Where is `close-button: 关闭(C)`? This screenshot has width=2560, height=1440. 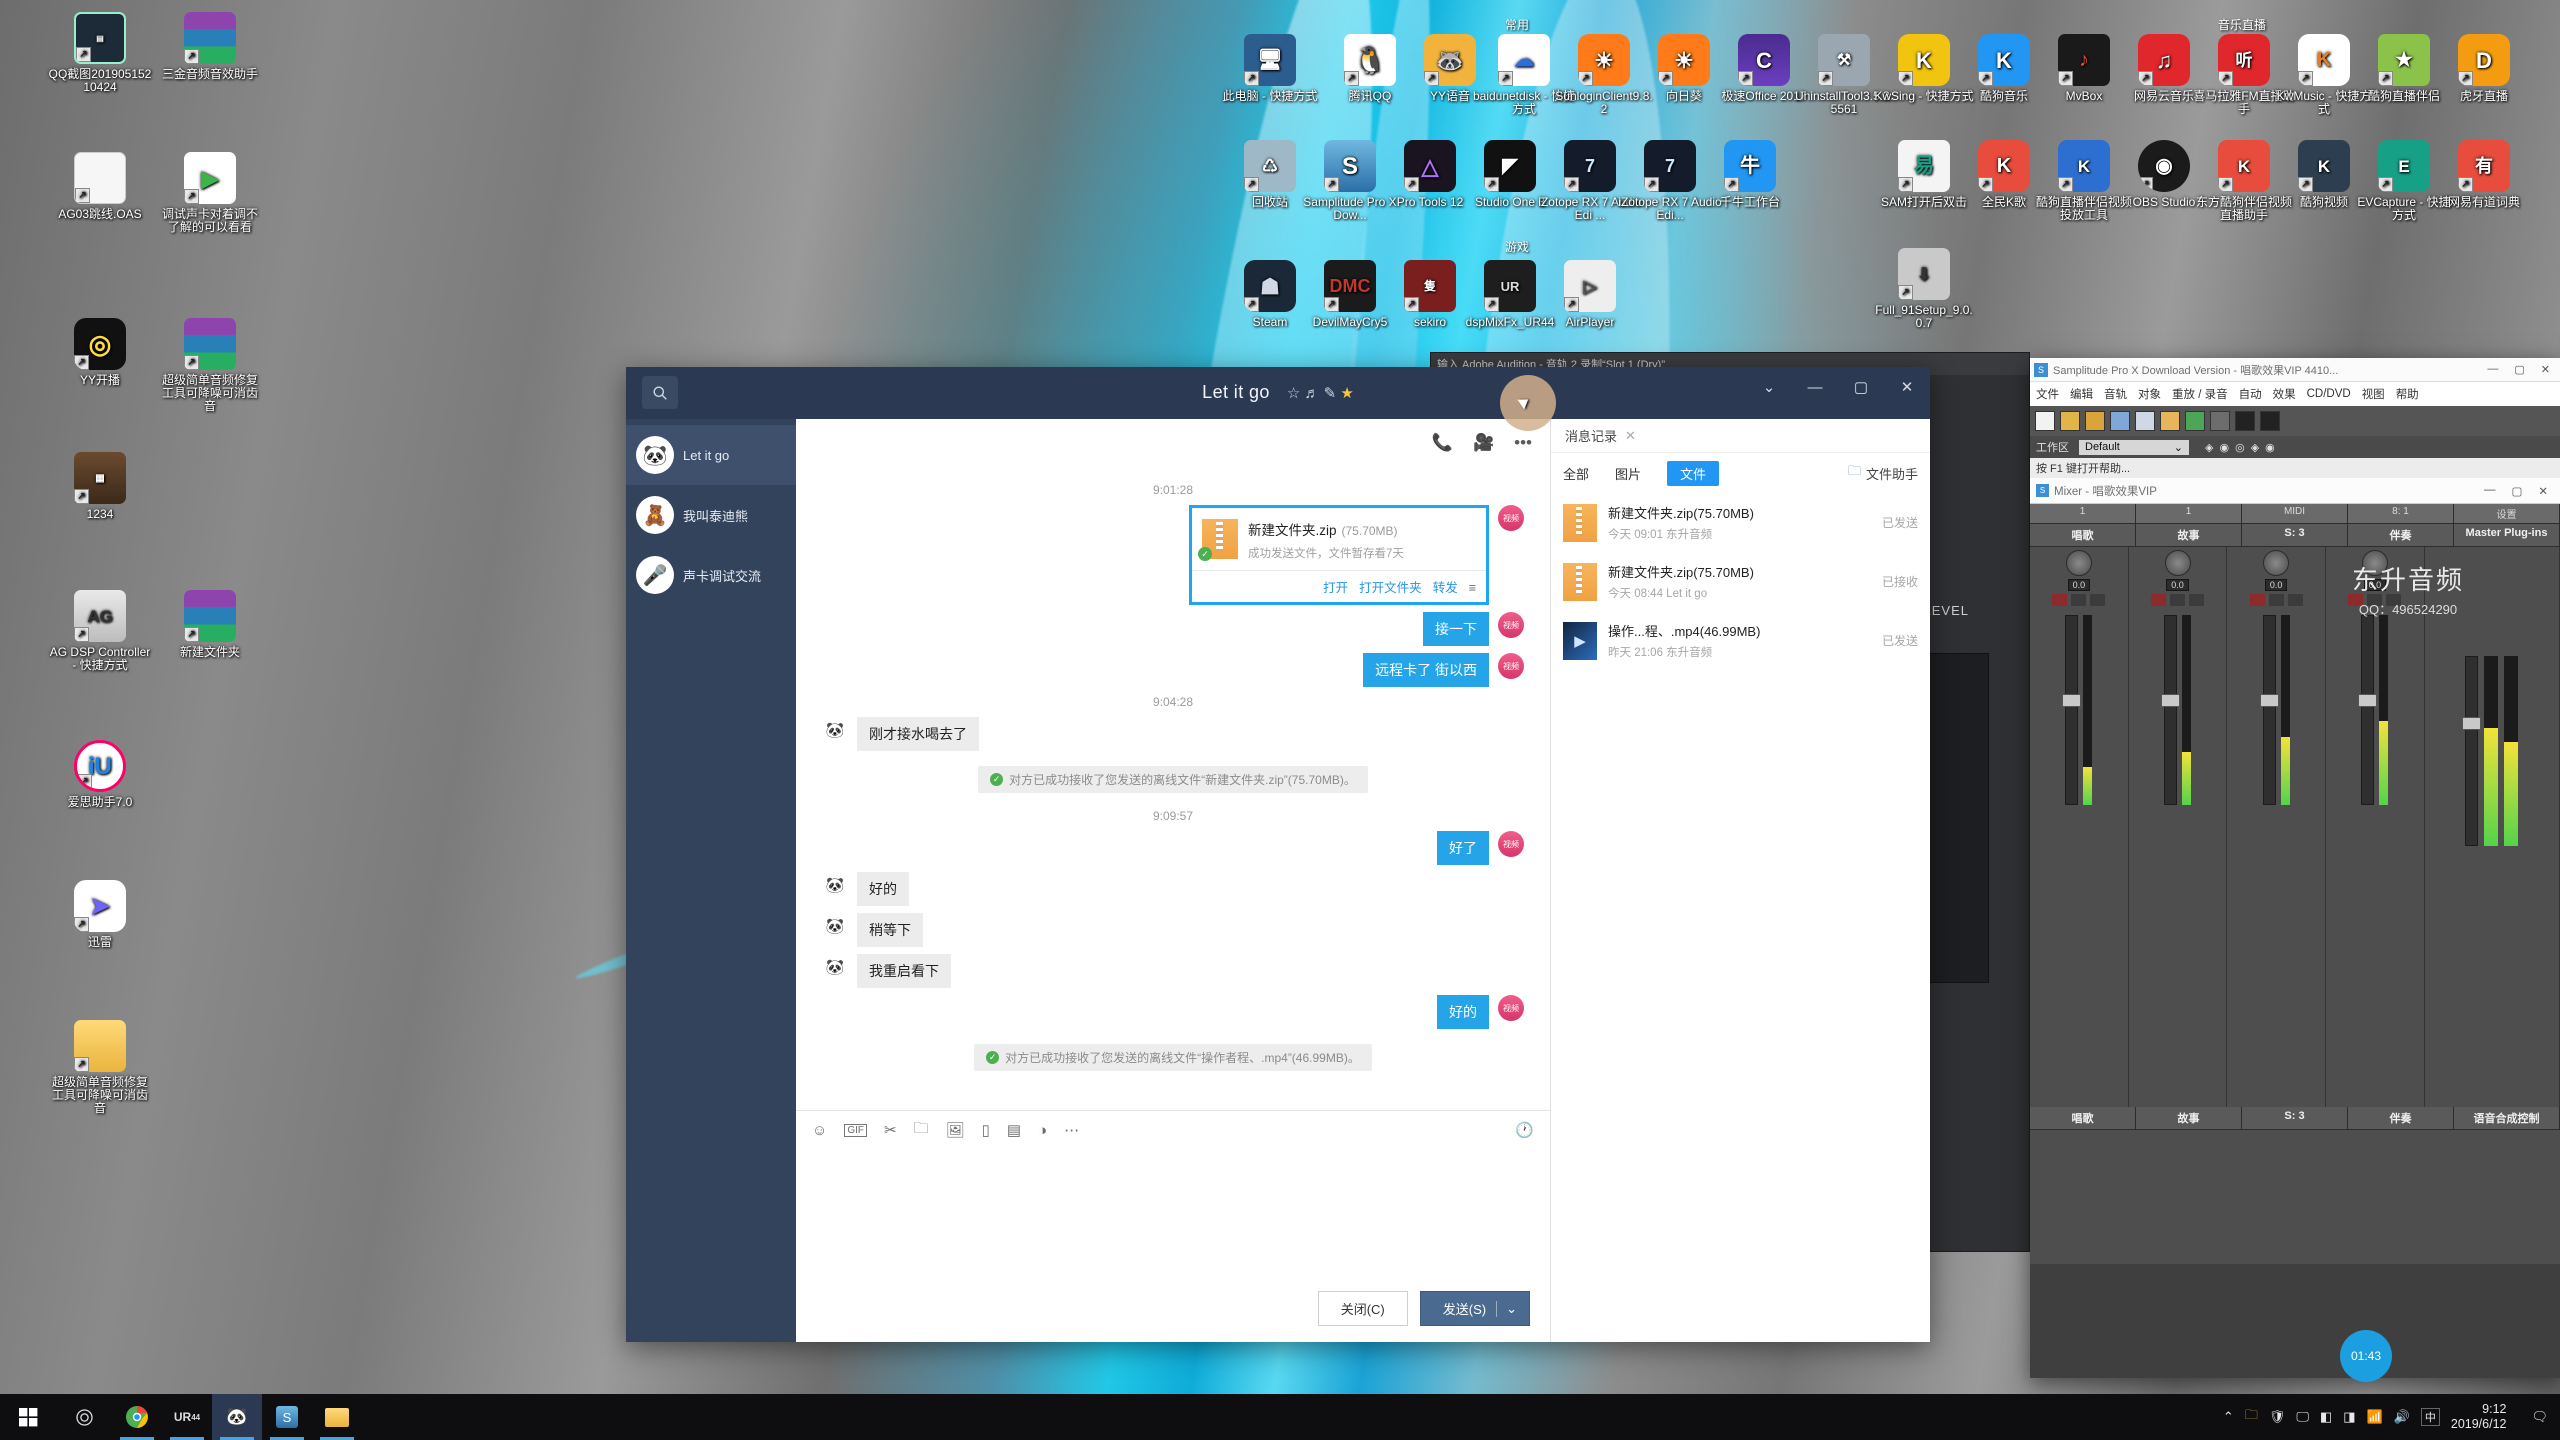 close-button: 关闭(C) is located at coordinates (1362, 1308).